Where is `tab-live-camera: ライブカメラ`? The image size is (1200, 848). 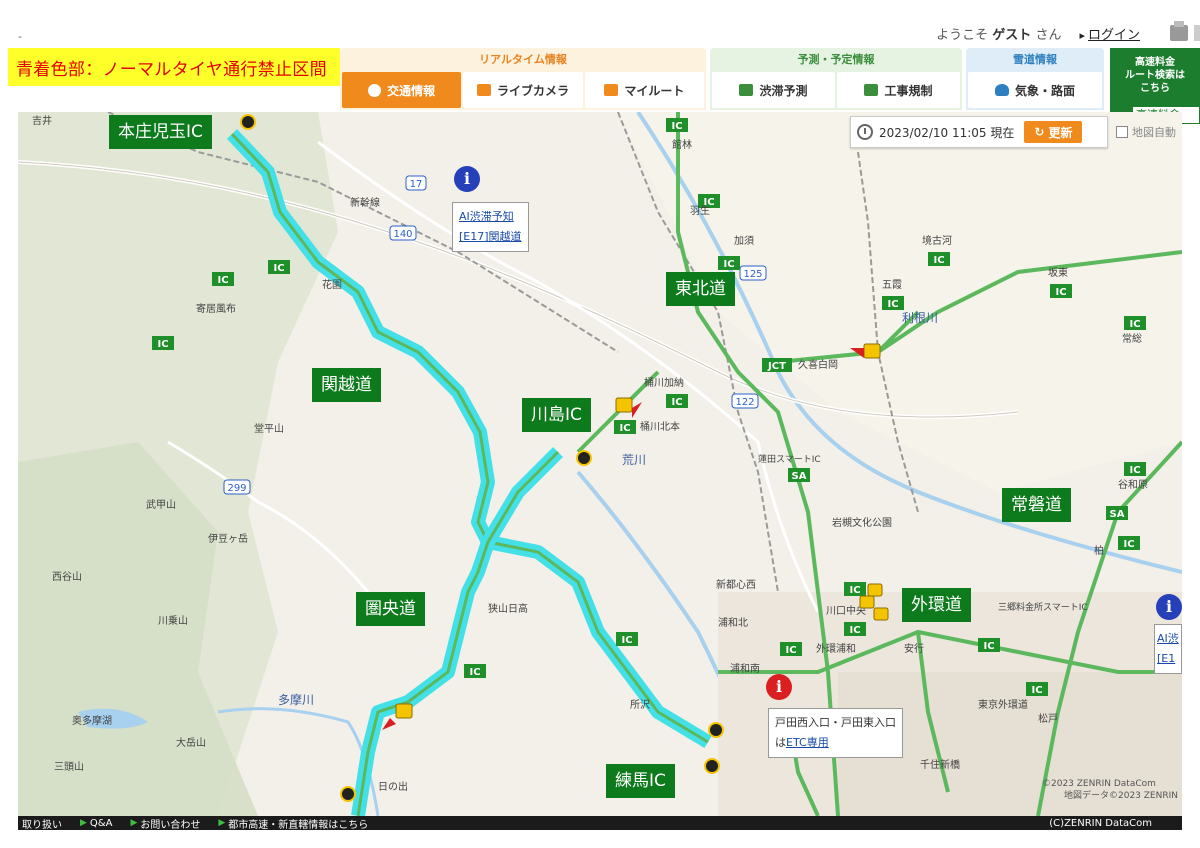
tab-live-camera: ライブカメラ is located at coordinates (523, 90).